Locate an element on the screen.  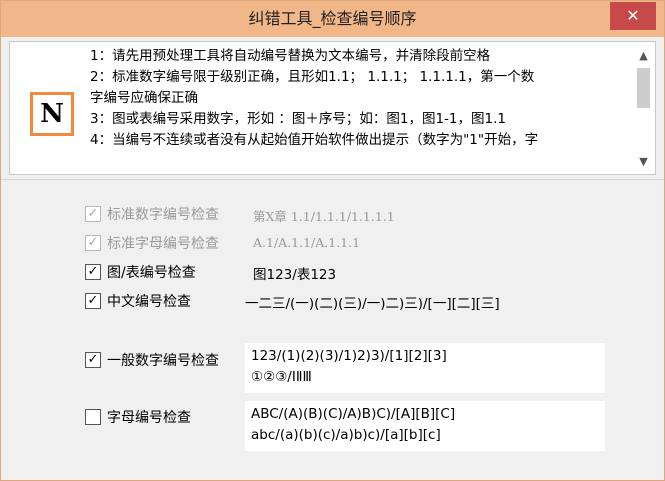
option-label: 一般数字编号检查 is located at coordinates (163, 361).